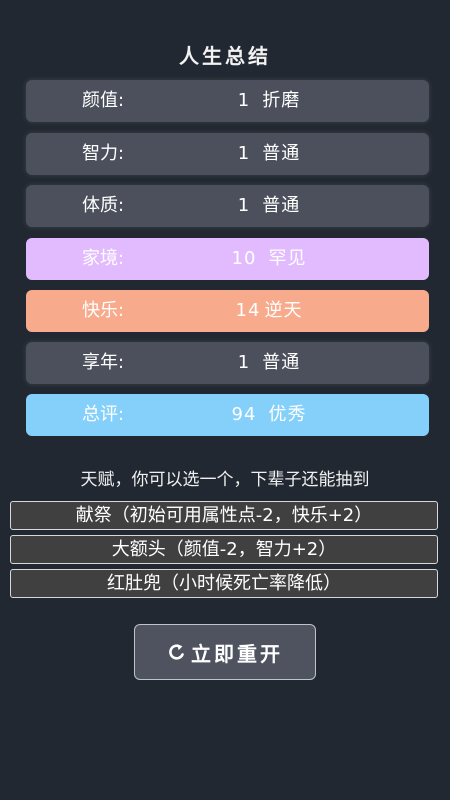 The image size is (450, 800). What do you see at coordinates (103, 258) in the screenshot?
I see `stat-label: 家境:` at bounding box center [103, 258].